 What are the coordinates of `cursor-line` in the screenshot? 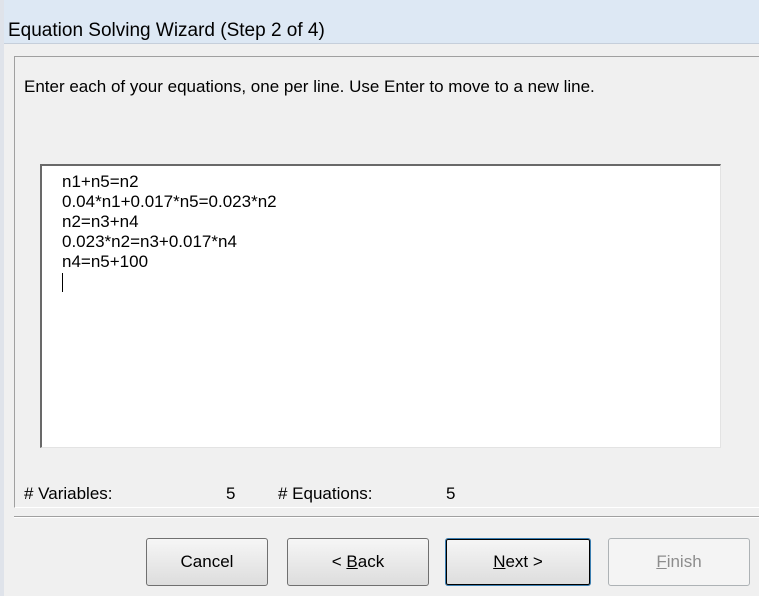 It's located at (391, 282).